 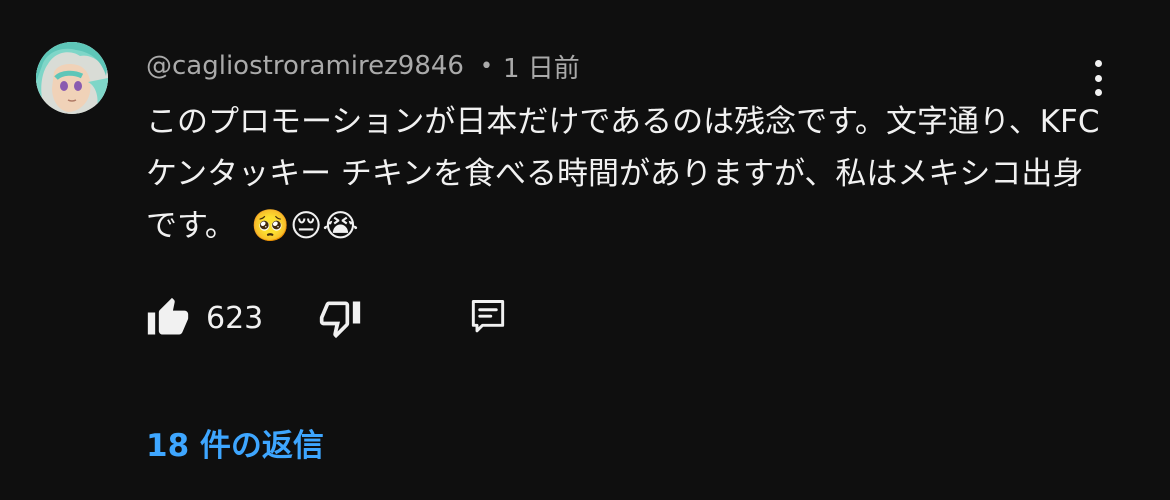 What do you see at coordinates (235, 442) in the screenshot?
I see `view-replies-button: 18 件の返信` at bounding box center [235, 442].